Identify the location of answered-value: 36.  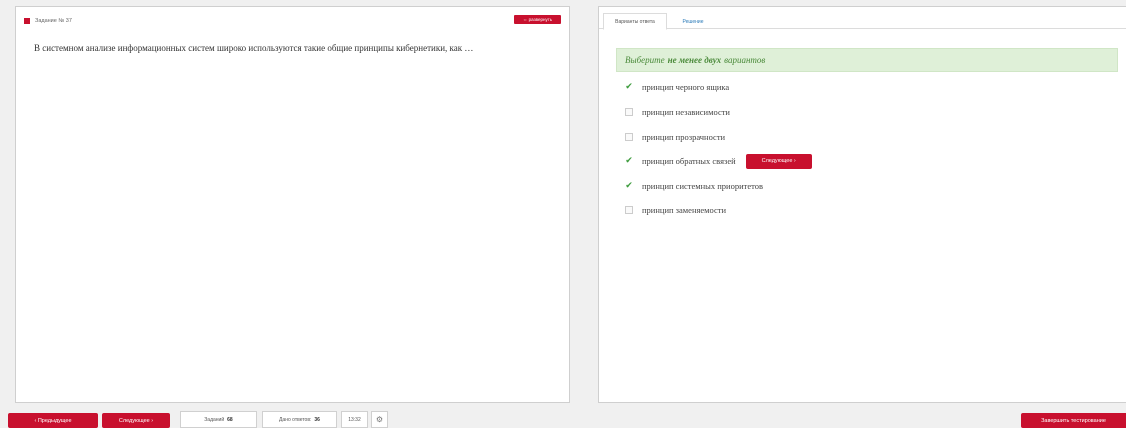
(317, 419).